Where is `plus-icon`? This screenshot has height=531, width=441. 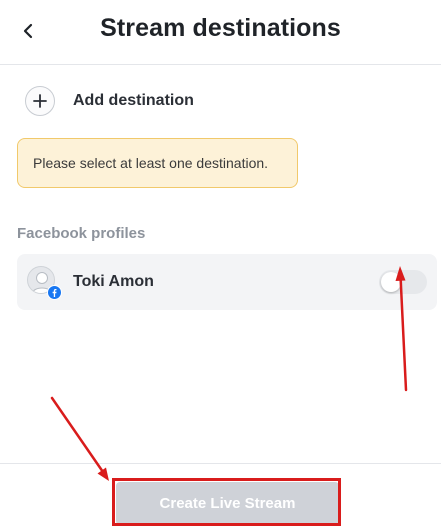 plus-icon is located at coordinates (40, 101).